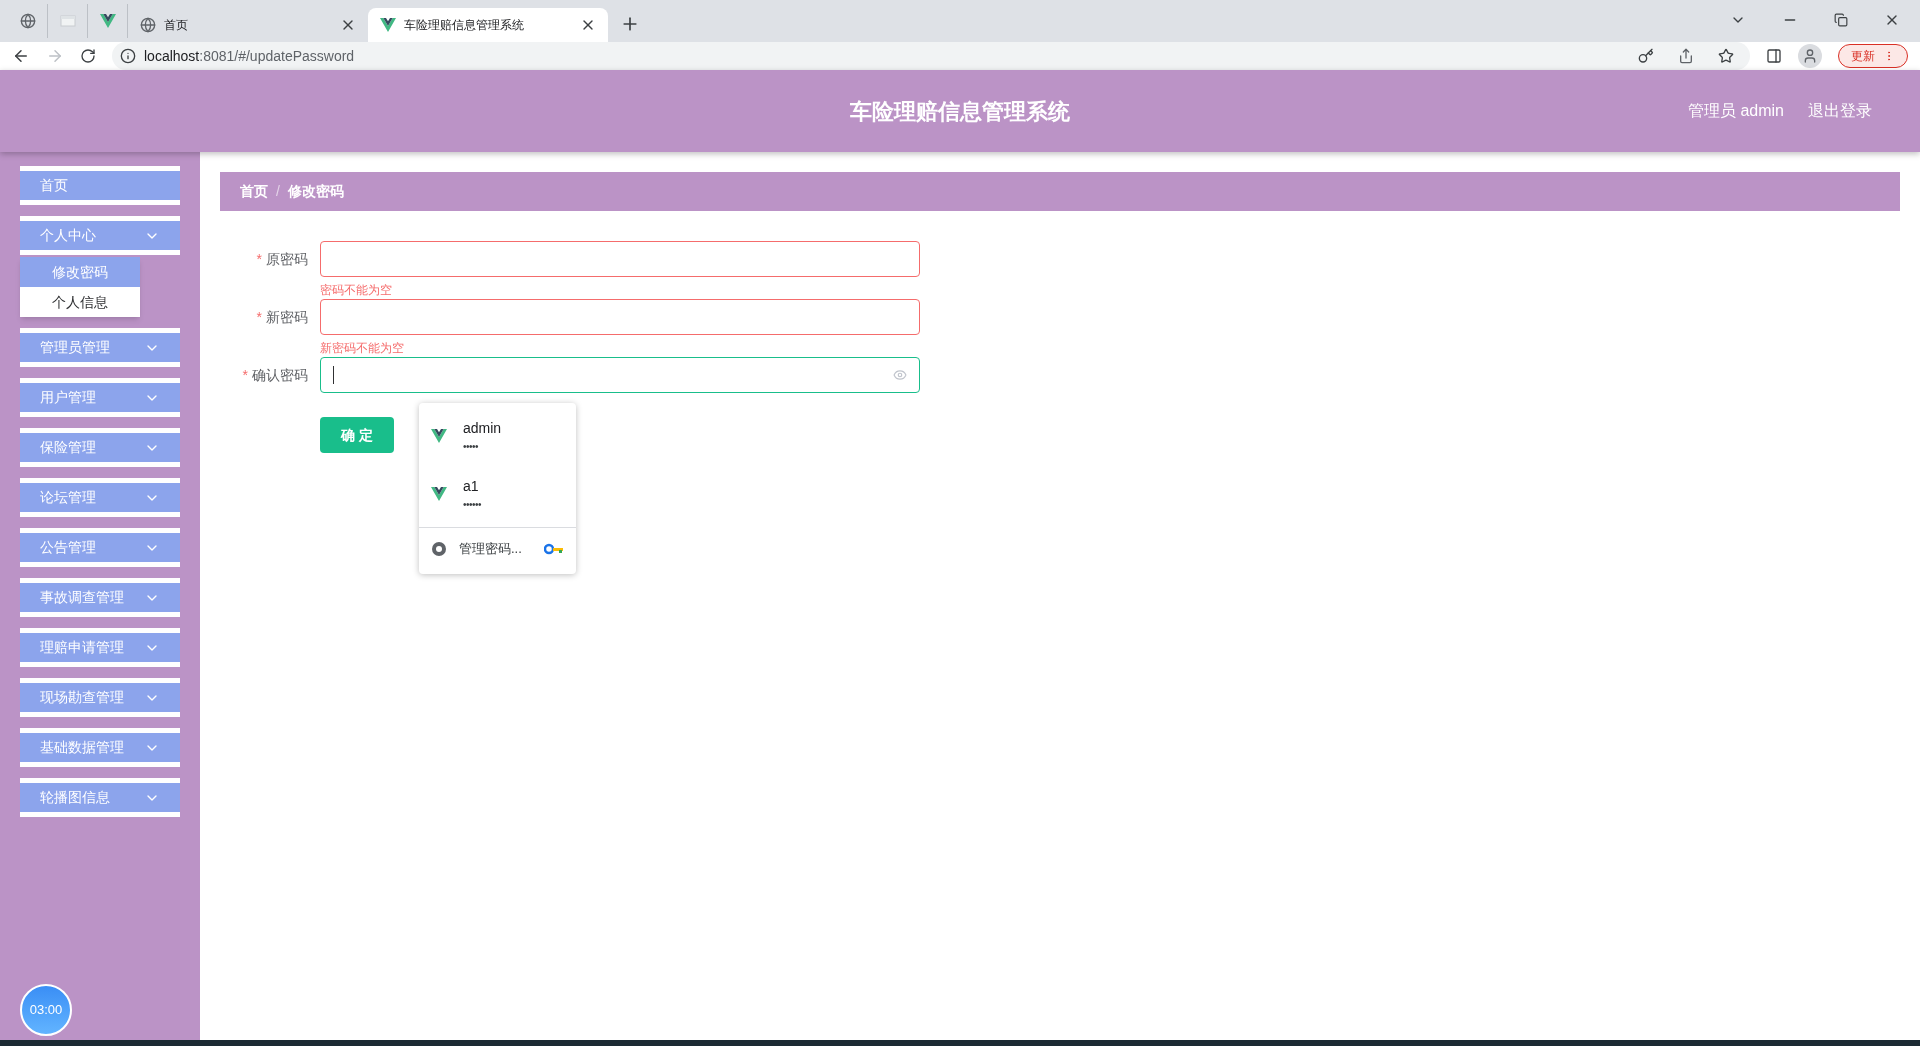 The image size is (1920, 1046). Describe the element at coordinates (1735, 111) in the screenshot. I see `current-user: 管理员 admin` at that location.